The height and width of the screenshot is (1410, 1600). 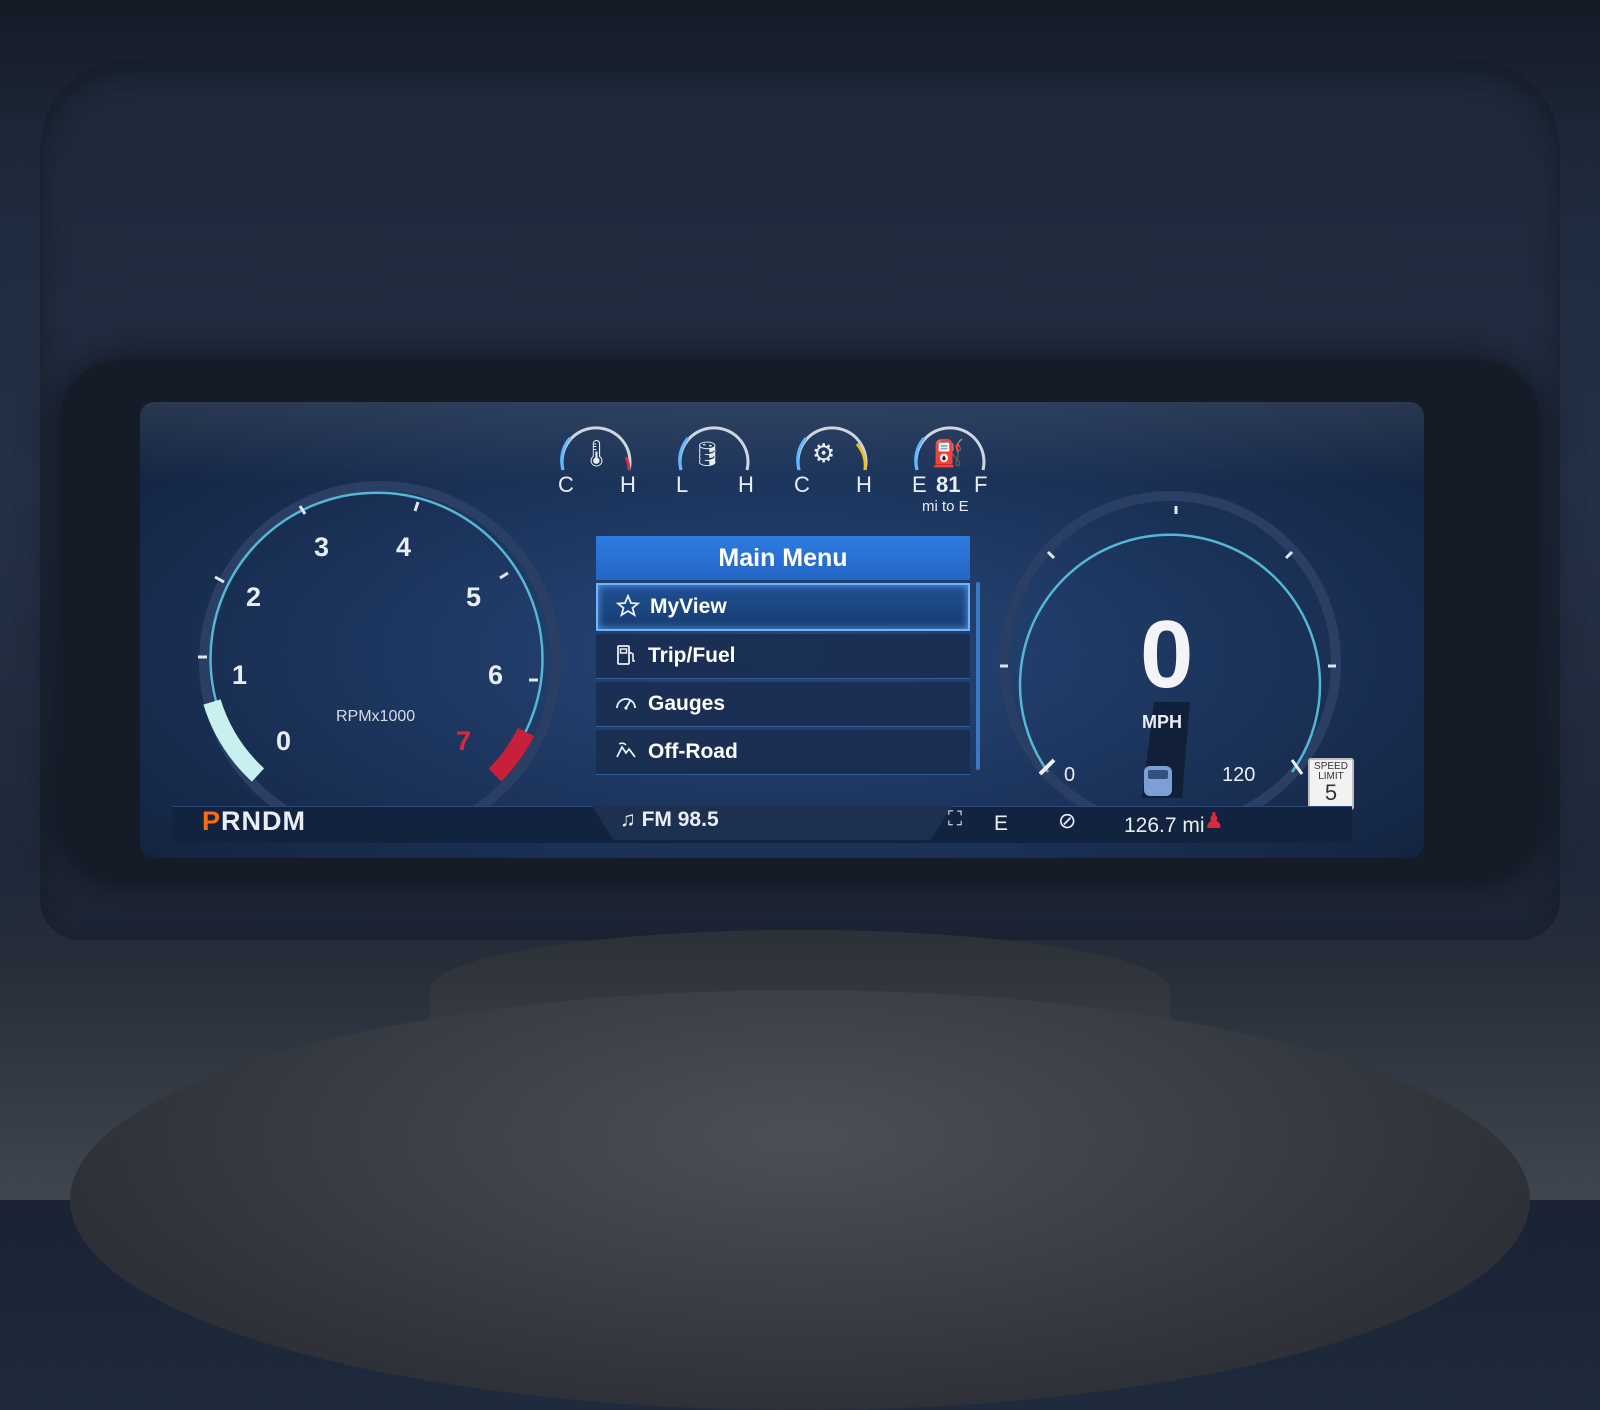 What do you see at coordinates (1070, 775) in the screenshot?
I see `speed-min-label: 0` at bounding box center [1070, 775].